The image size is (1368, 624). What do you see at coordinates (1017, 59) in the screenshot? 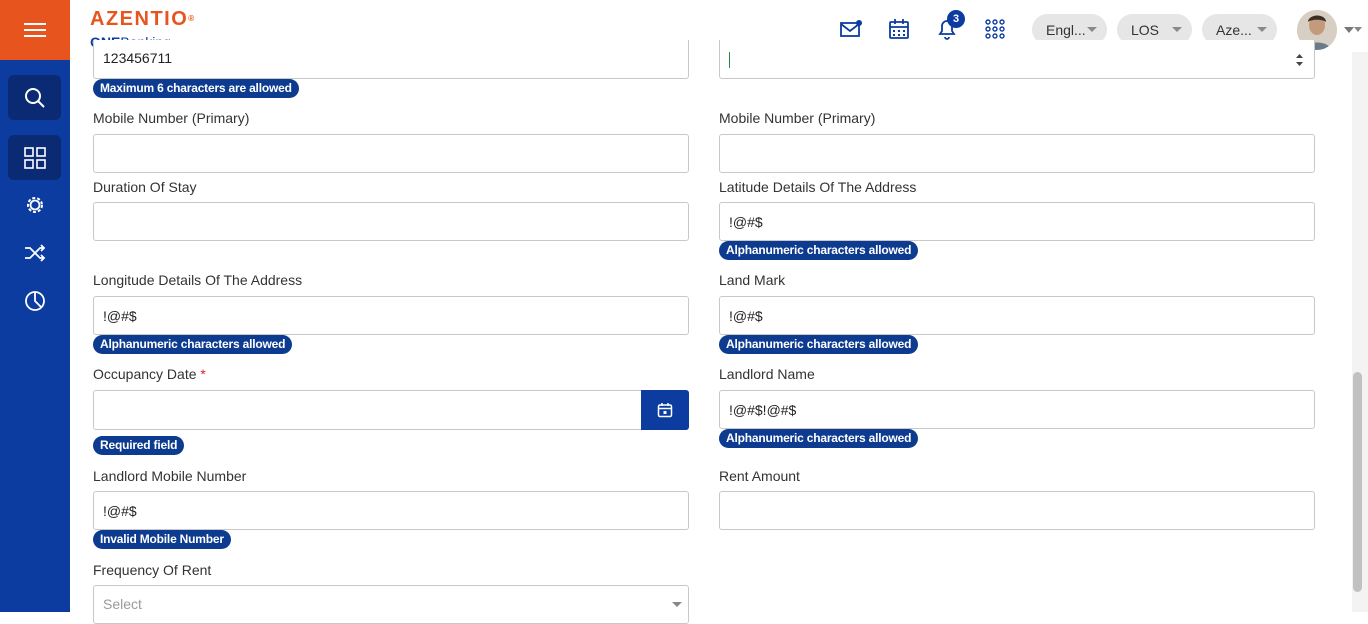
I see `top-right-number-input` at bounding box center [1017, 59].